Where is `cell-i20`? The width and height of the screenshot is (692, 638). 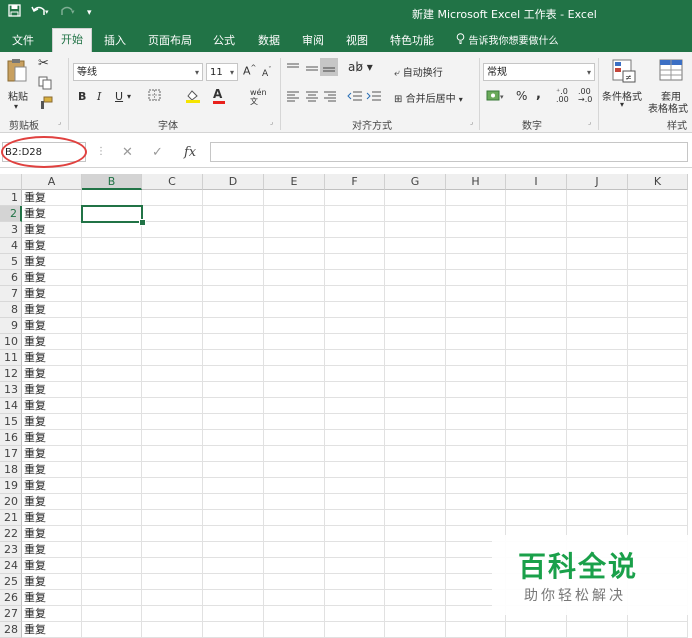
cell-i20 is located at coordinates (536, 502).